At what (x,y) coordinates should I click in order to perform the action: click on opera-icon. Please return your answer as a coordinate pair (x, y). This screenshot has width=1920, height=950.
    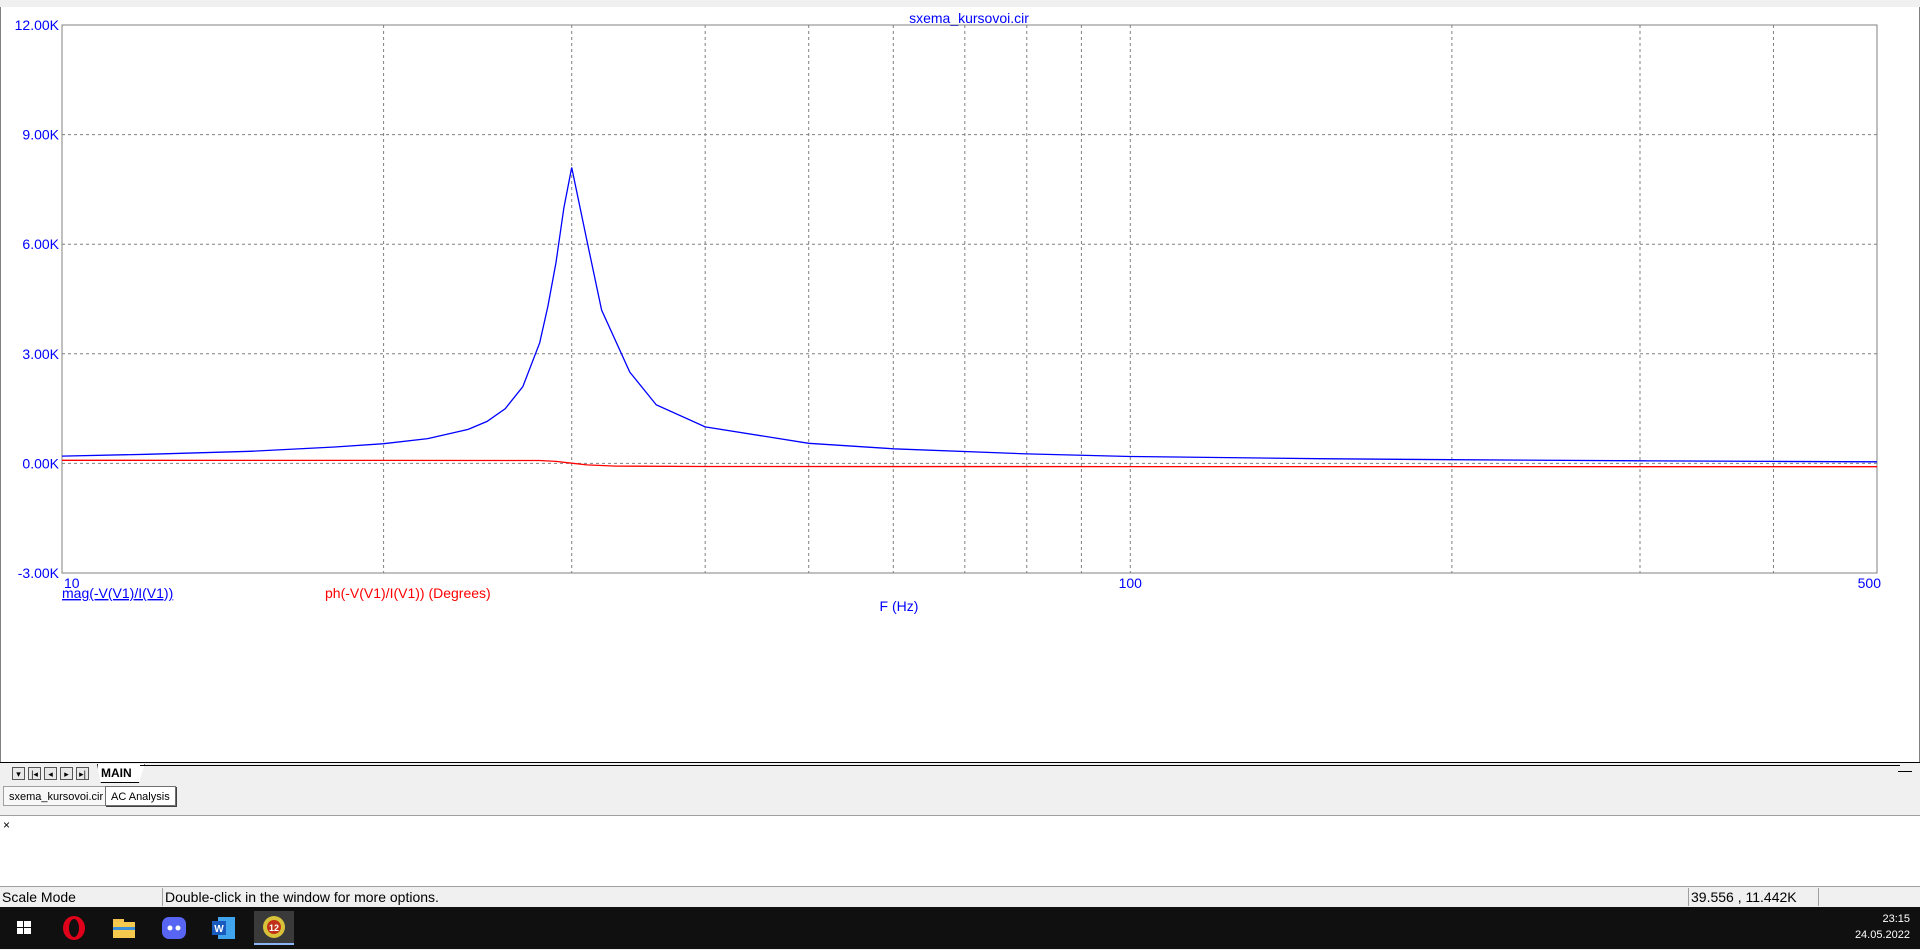
    Looking at the image, I should click on (74, 928).